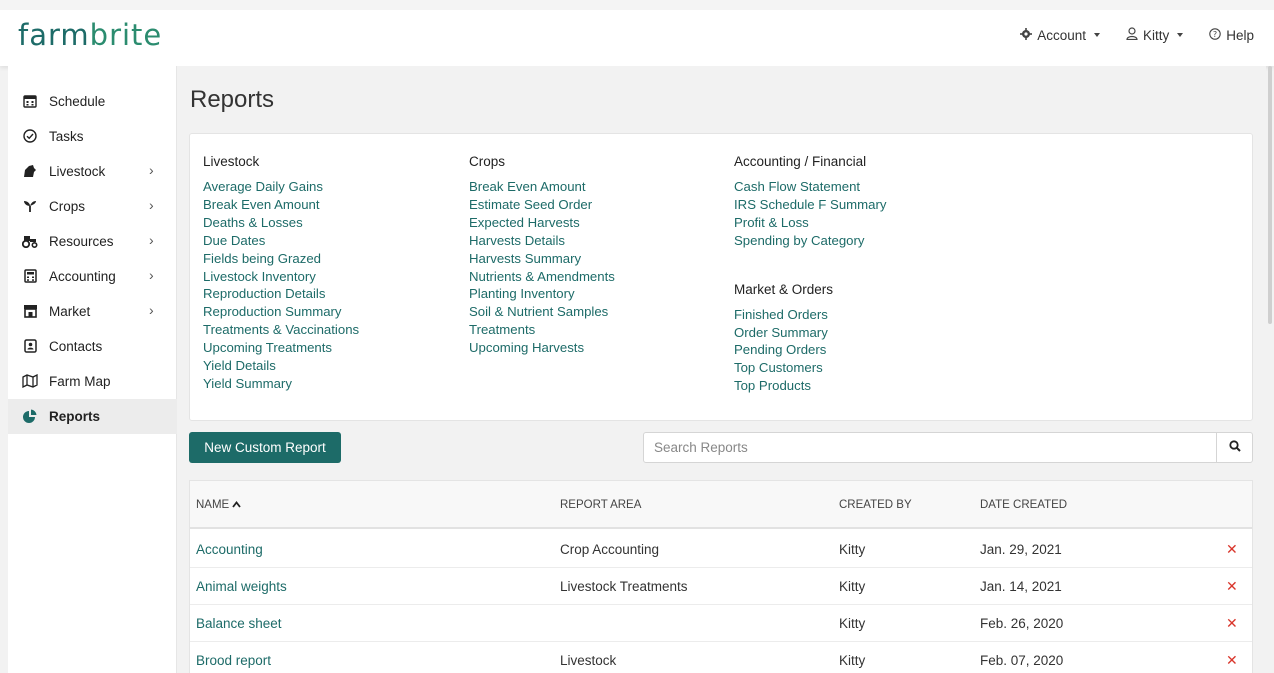 Image resolution: width=1274 pixels, height=673 pixels. I want to click on report-link: Expected Harvests, so click(542, 223).